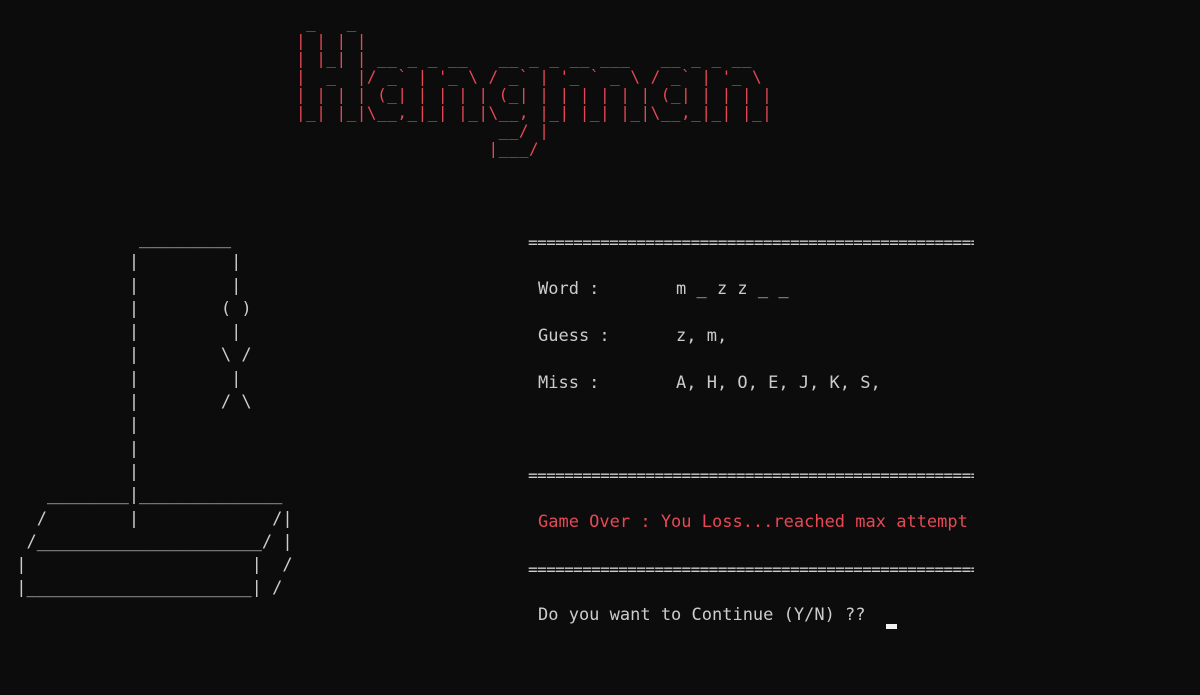 This screenshot has width=1200, height=695. I want to click on word-value: m _ z z _ _, so click(732, 289).